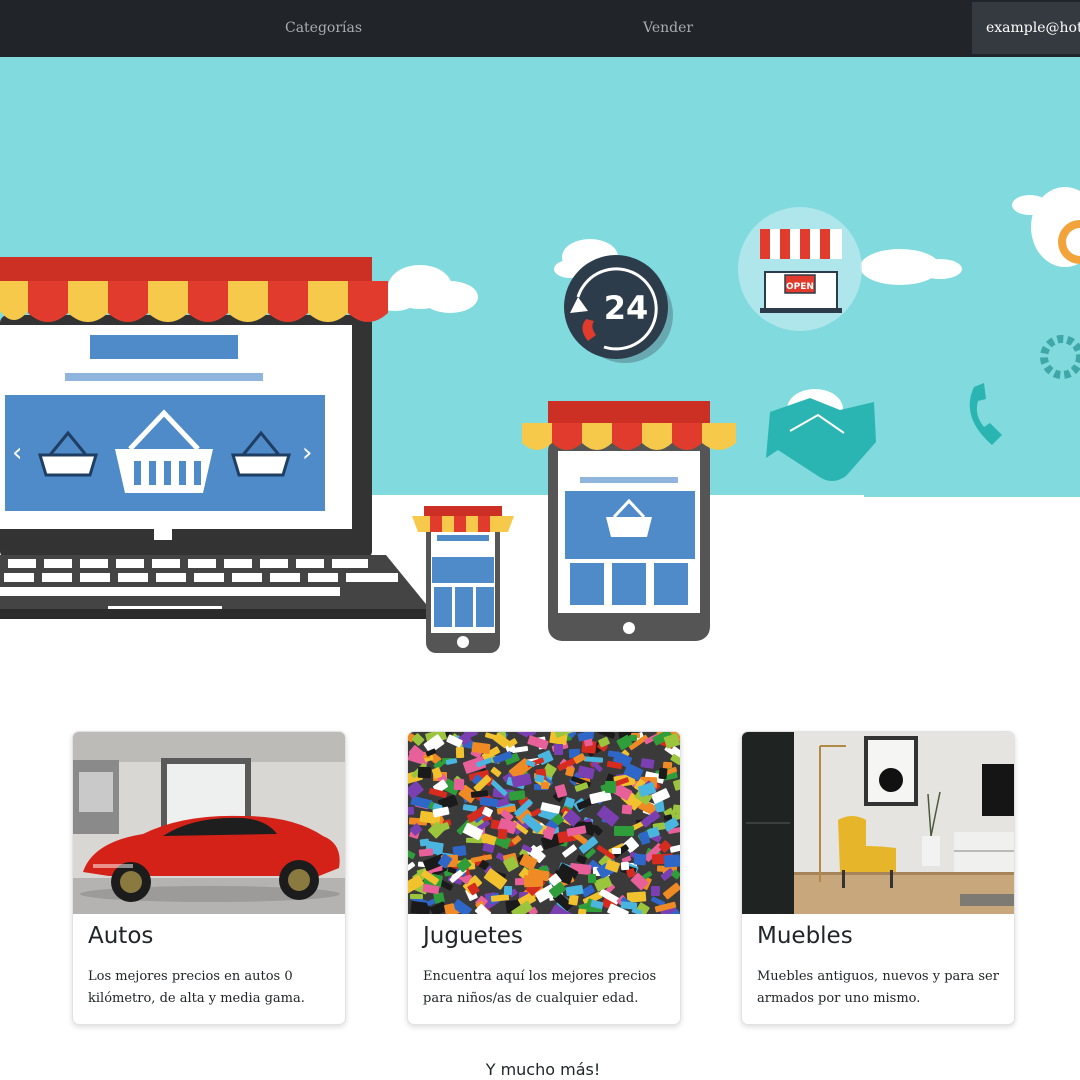  What do you see at coordinates (626, 308) in the screenshot?
I see `support-24h-text: 24` at bounding box center [626, 308].